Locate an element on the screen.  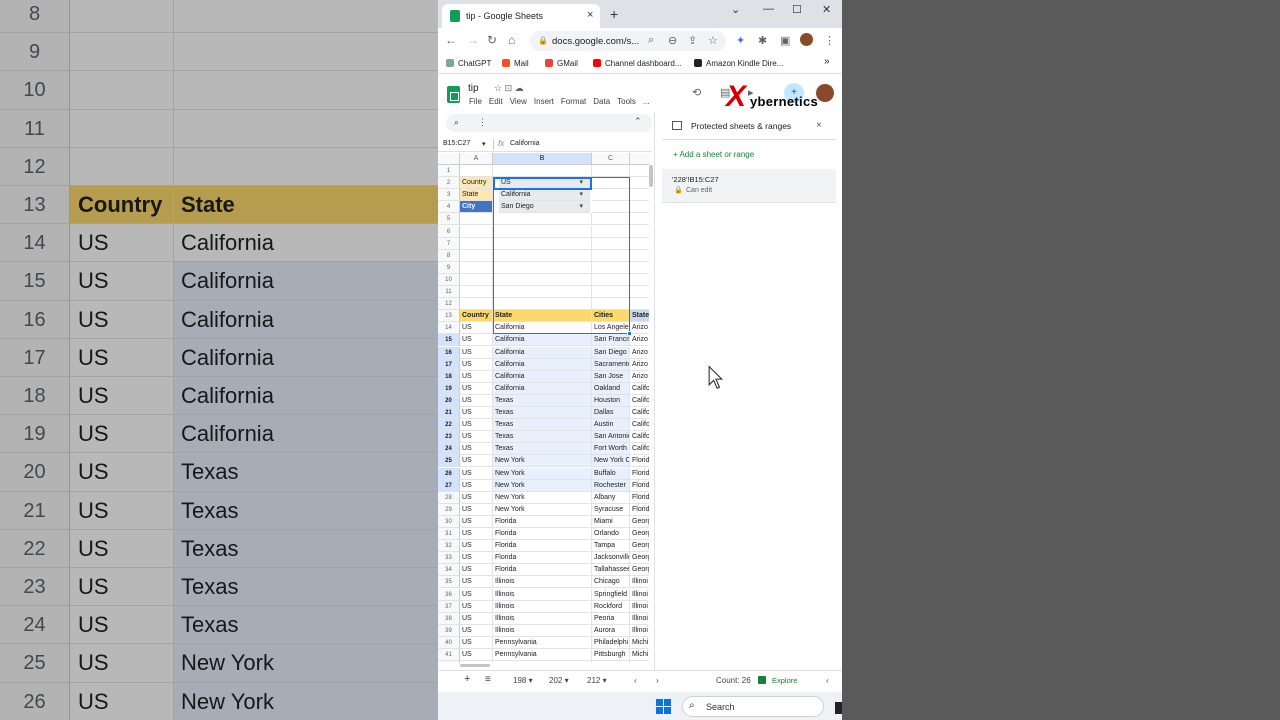
row-header: 39 is located at coordinates (449, 630).